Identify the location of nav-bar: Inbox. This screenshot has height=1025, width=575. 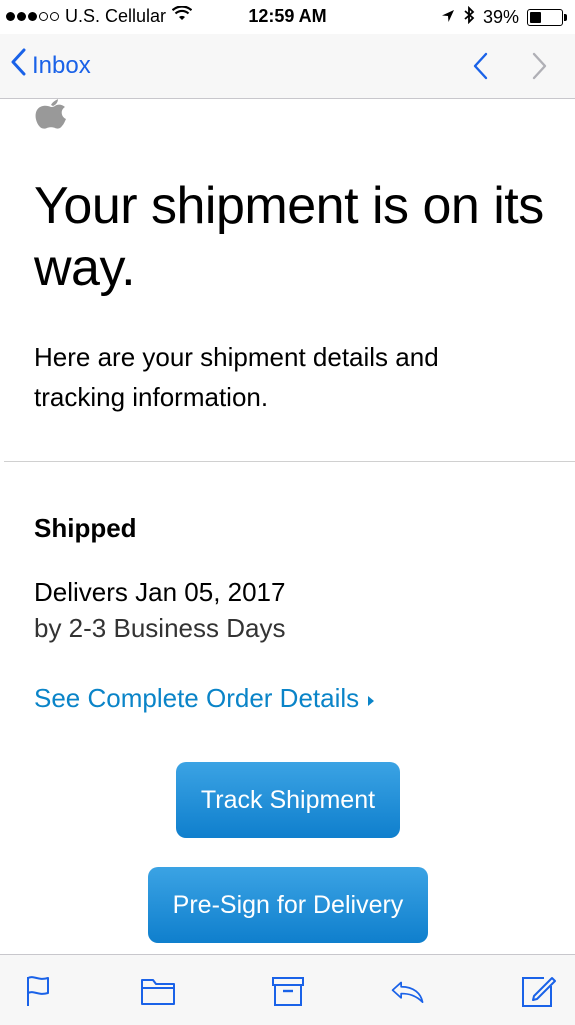
(287, 66).